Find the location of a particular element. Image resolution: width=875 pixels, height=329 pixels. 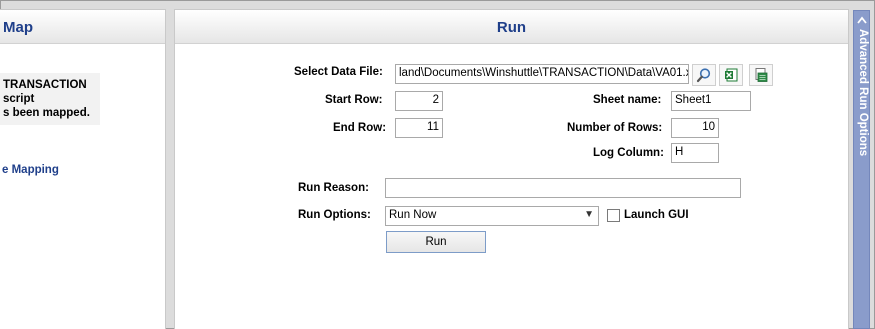

run-reason-input is located at coordinates (563, 188).